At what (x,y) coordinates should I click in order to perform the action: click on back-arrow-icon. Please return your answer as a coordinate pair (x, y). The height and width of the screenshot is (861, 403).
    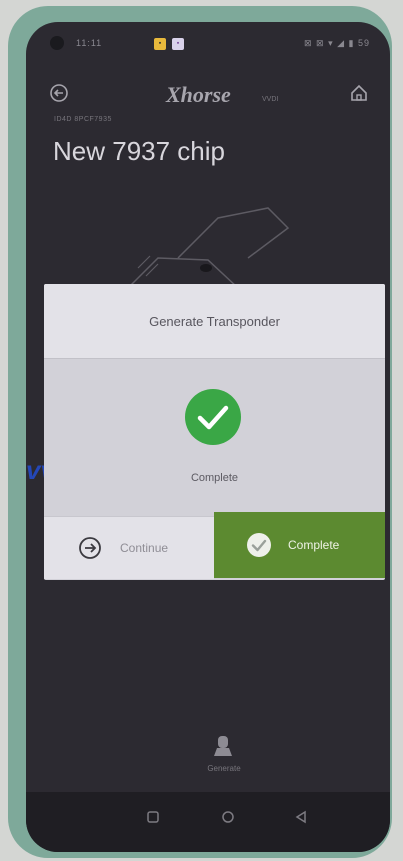
    Looking at the image, I should click on (59, 93).